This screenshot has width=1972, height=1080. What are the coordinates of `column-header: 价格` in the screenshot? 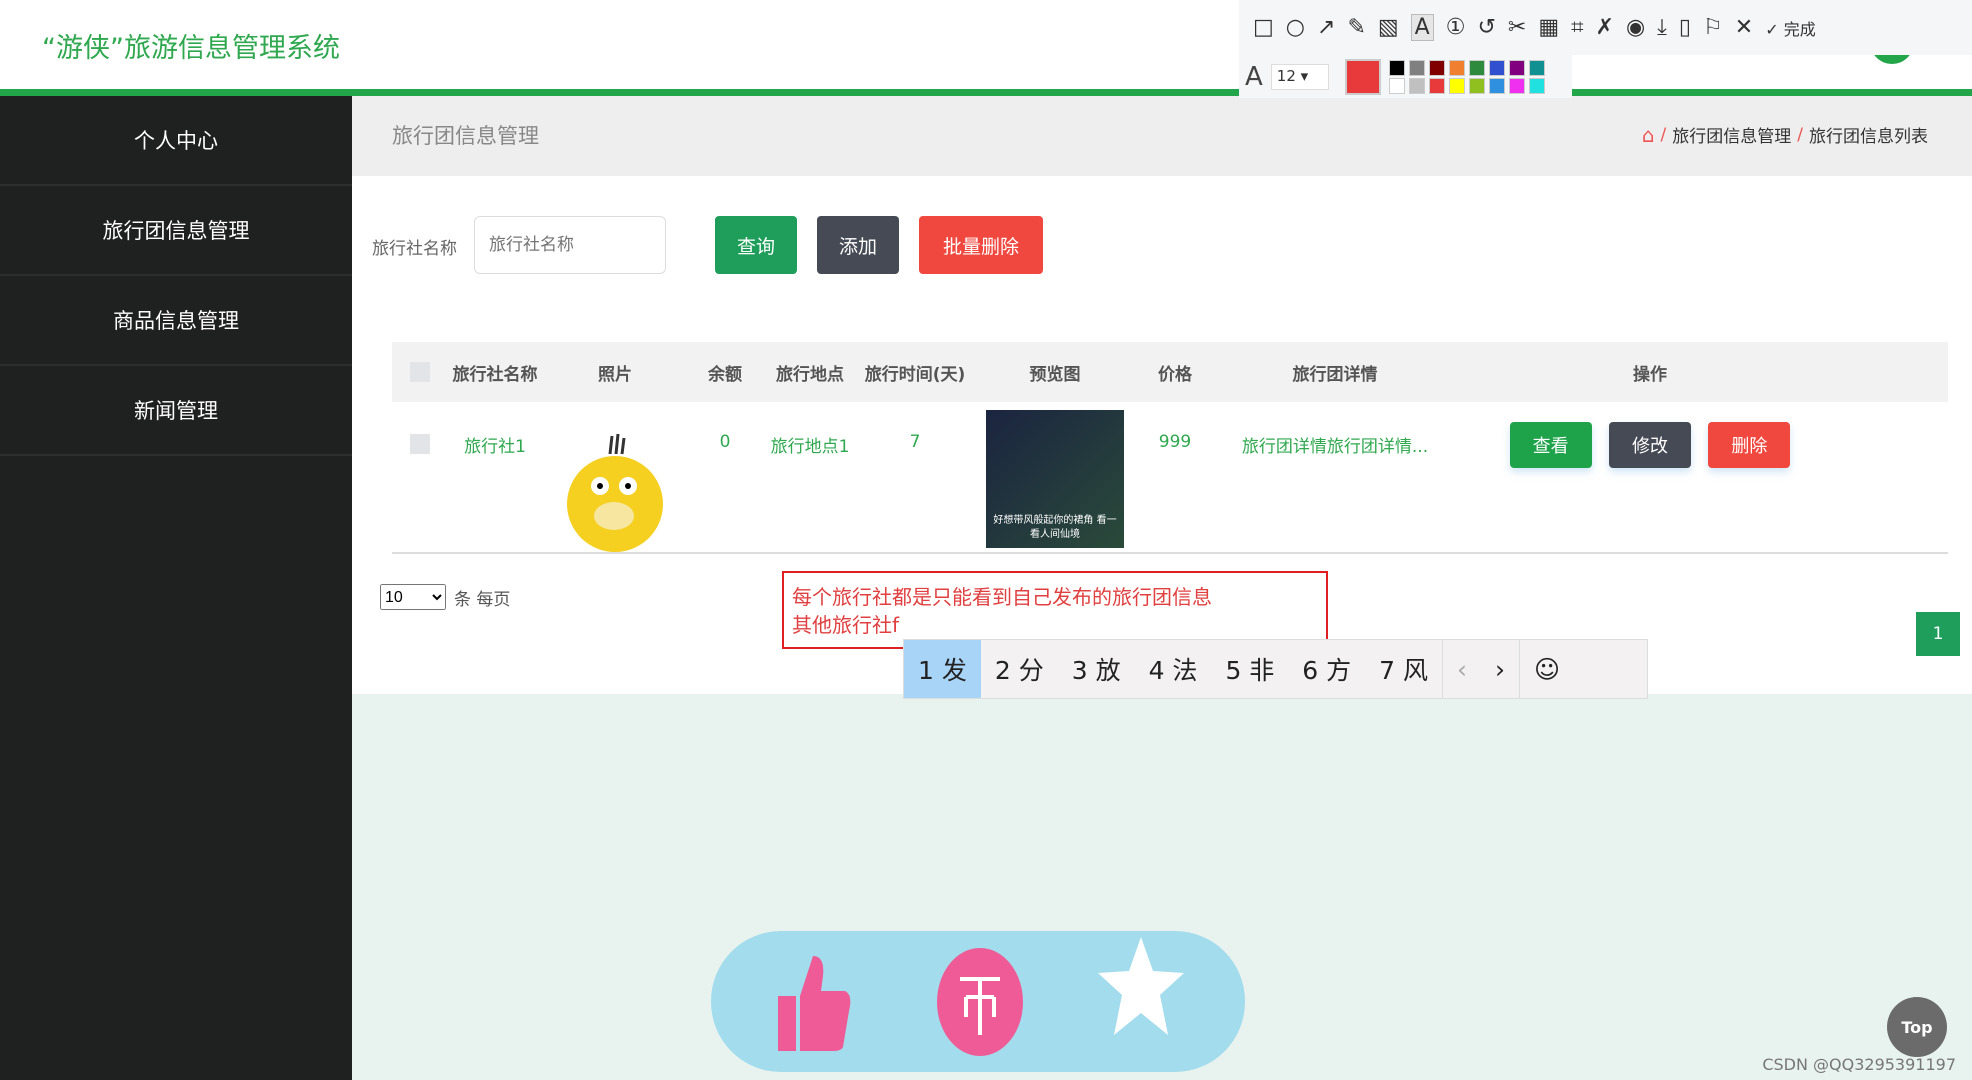 It's located at (1175, 374).